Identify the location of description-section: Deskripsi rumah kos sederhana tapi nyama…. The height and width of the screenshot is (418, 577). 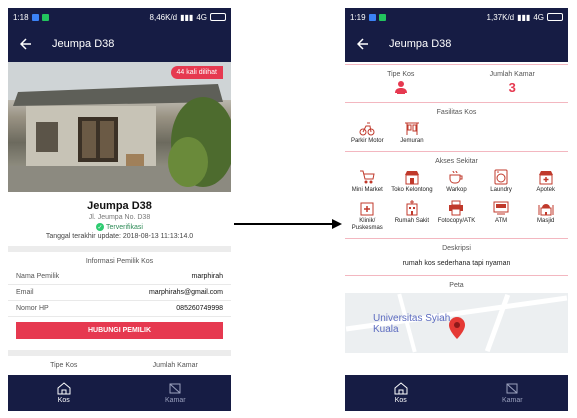
(456, 257).